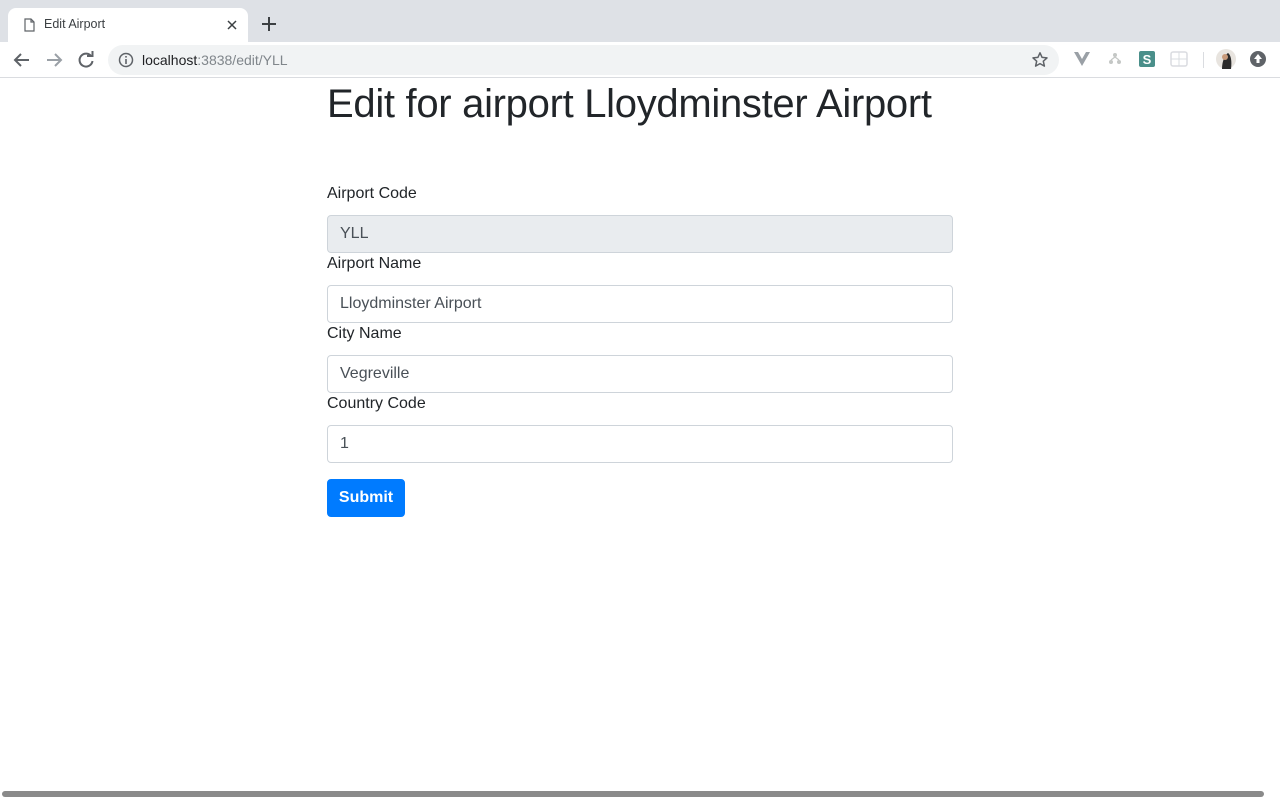  What do you see at coordinates (86, 60) in the screenshot?
I see `reload-icon` at bounding box center [86, 60].